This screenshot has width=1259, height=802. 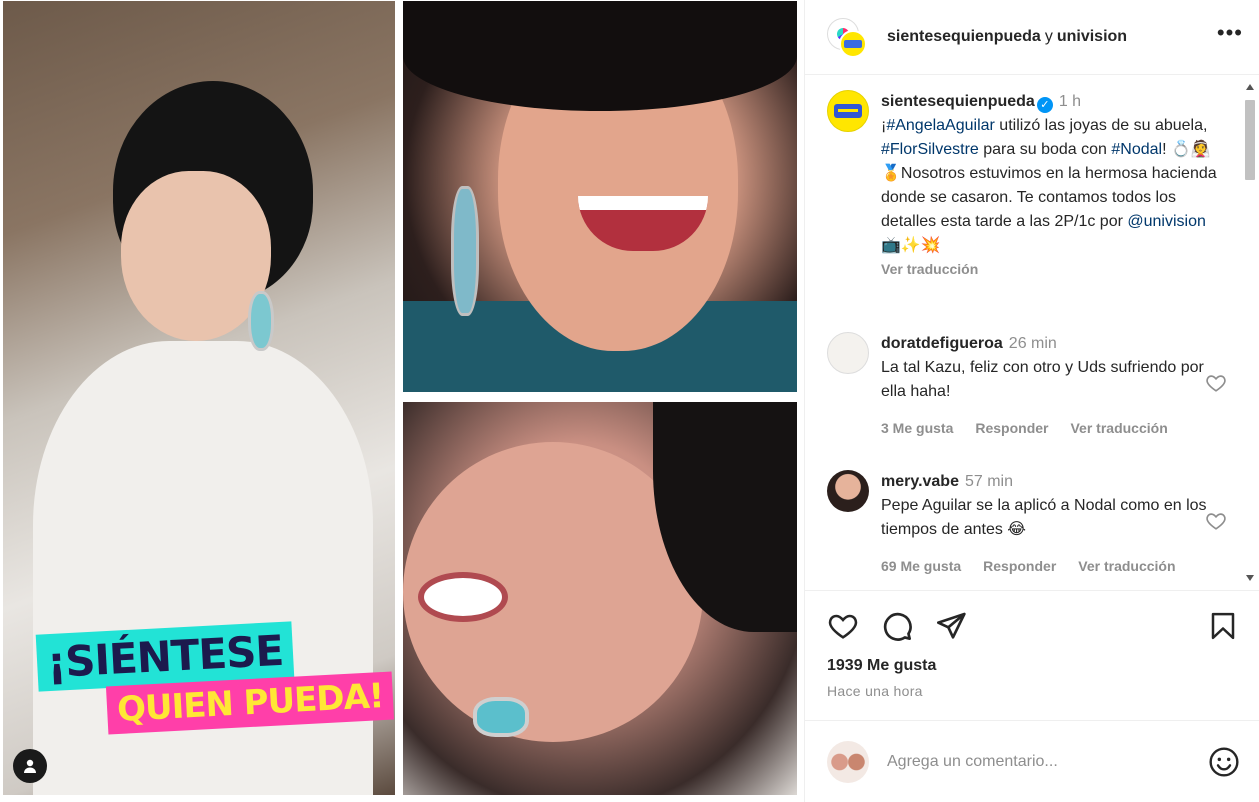 I want to click on collab-names: sientesequienpueda y univision, so click(x=1052, y=37).